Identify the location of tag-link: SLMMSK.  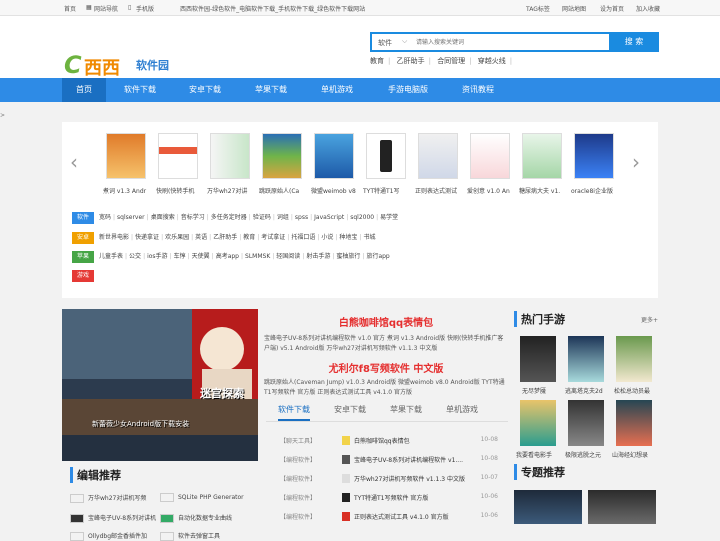
(257, 256).